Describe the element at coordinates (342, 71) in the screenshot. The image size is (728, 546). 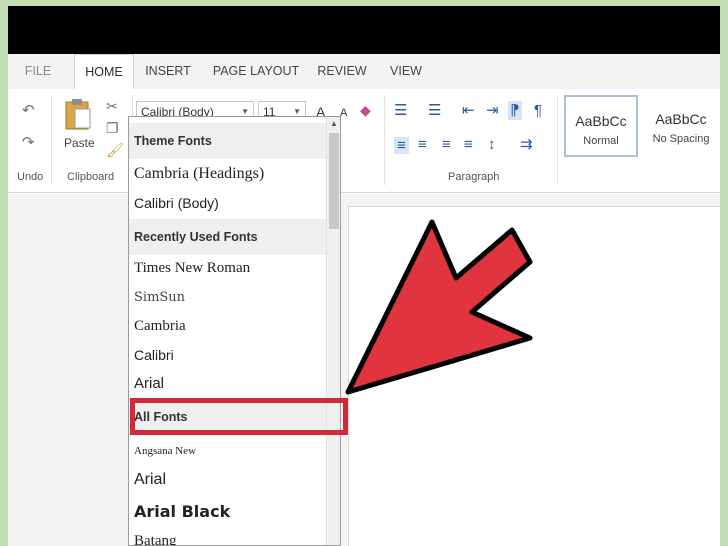
I see `tab-review: REVIEW` at that location.